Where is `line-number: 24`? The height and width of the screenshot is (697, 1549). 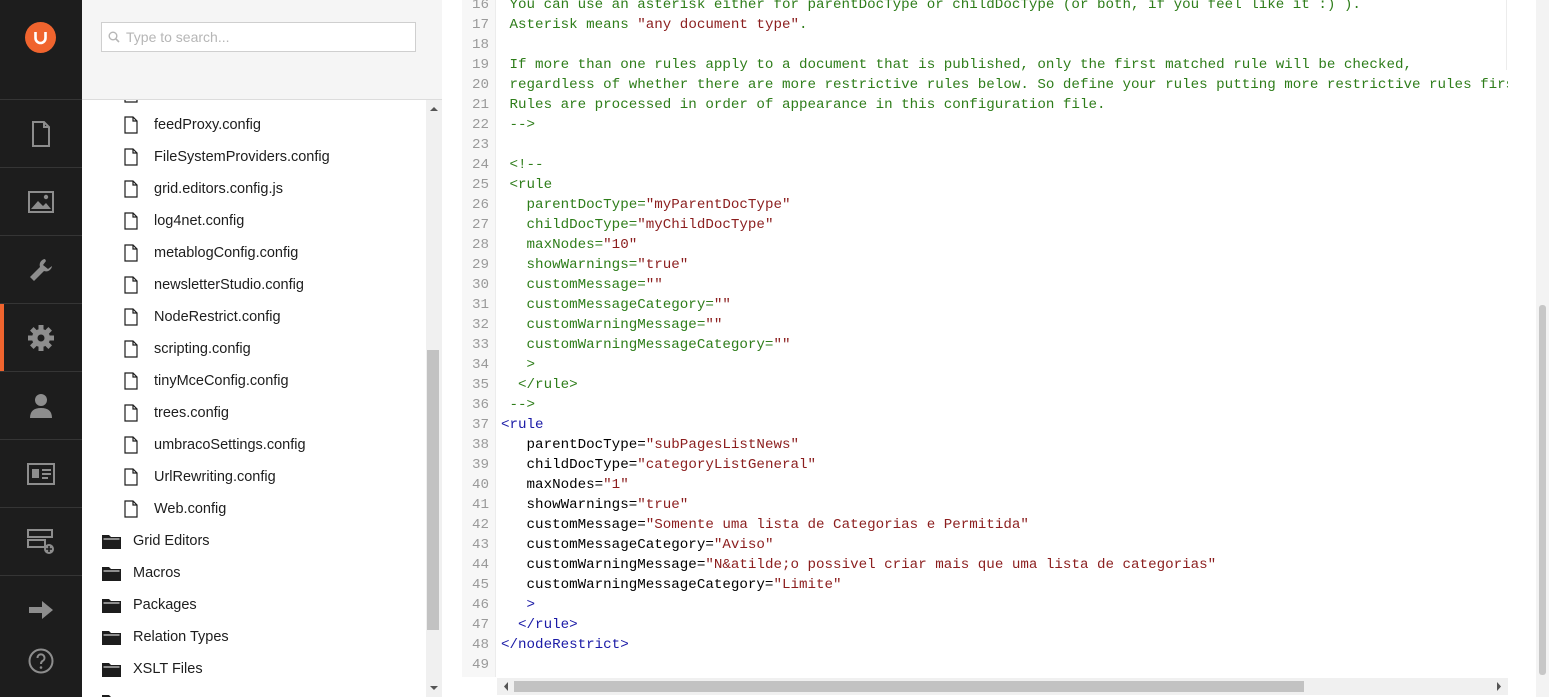
line-number: 24 is located at coordinates (480, 165).